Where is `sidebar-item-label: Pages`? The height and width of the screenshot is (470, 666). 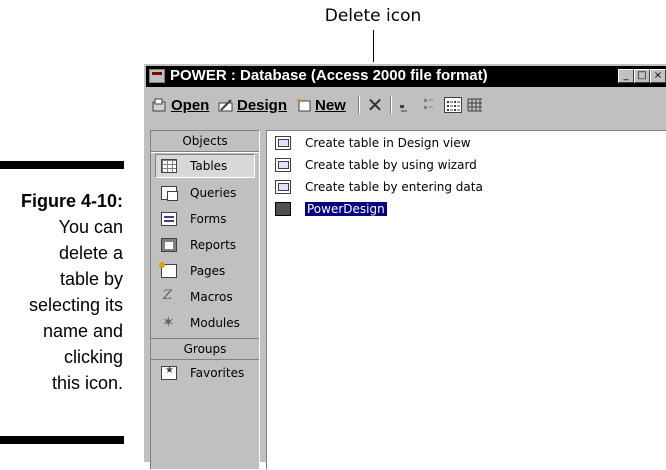
sidebar-item-label: Pages is located at coordinates (208, 271).